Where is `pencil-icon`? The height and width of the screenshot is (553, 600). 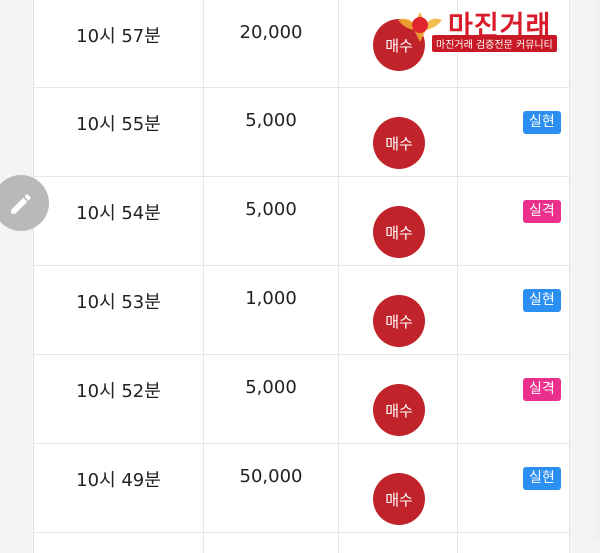 pencil-icon is located at coordinates (21, 204).